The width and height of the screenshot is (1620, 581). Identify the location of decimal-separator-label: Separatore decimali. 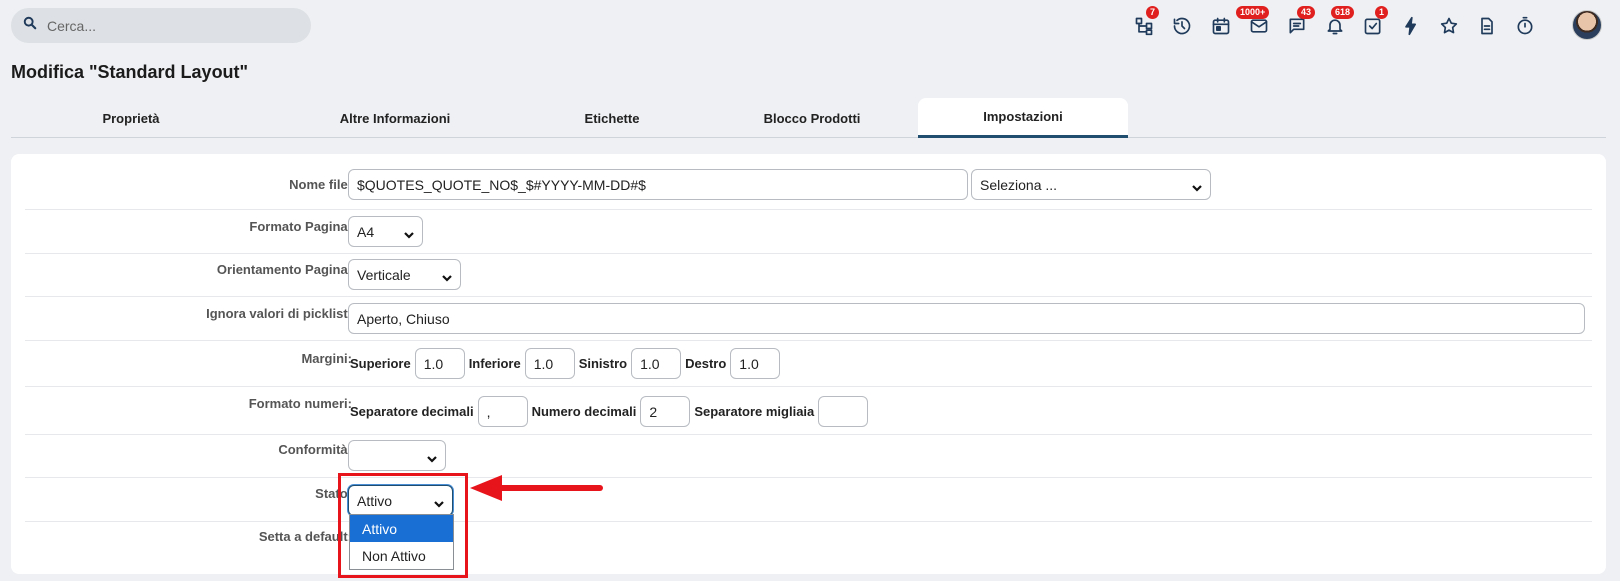
(412, 411).